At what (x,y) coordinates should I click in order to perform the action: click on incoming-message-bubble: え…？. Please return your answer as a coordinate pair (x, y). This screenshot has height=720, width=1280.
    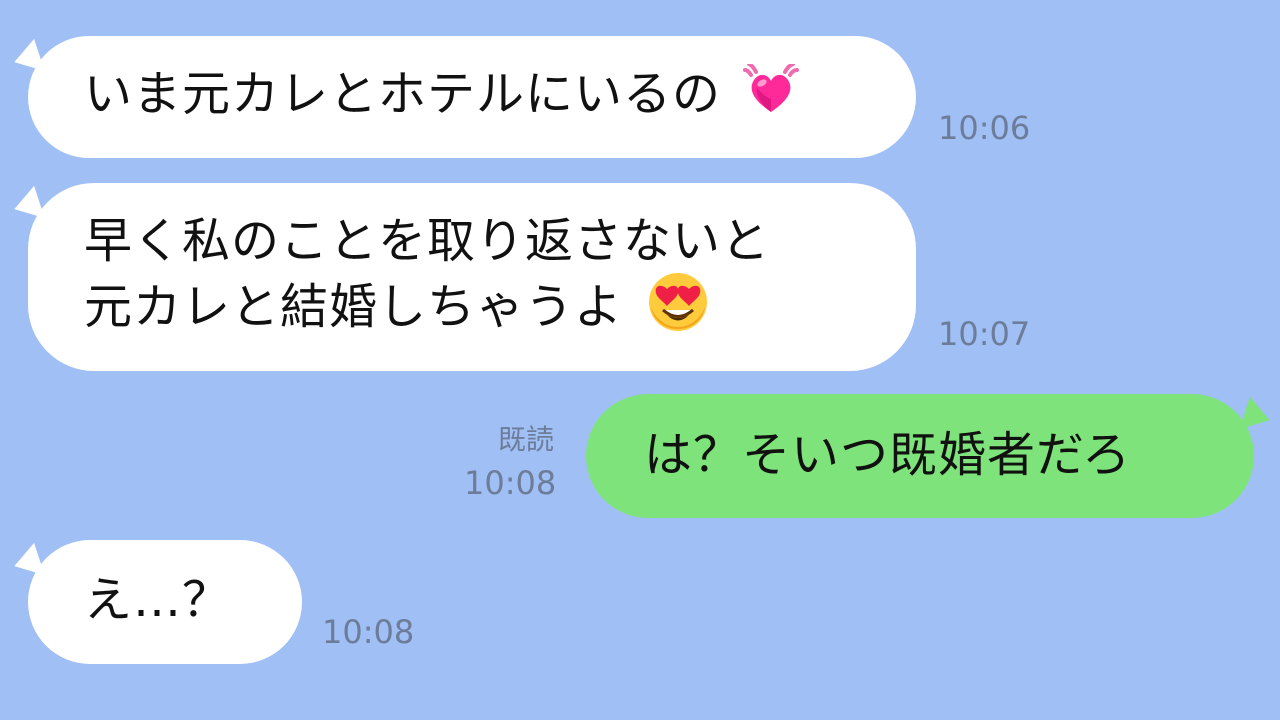
    Looking at the image, I should click on (155, 602).